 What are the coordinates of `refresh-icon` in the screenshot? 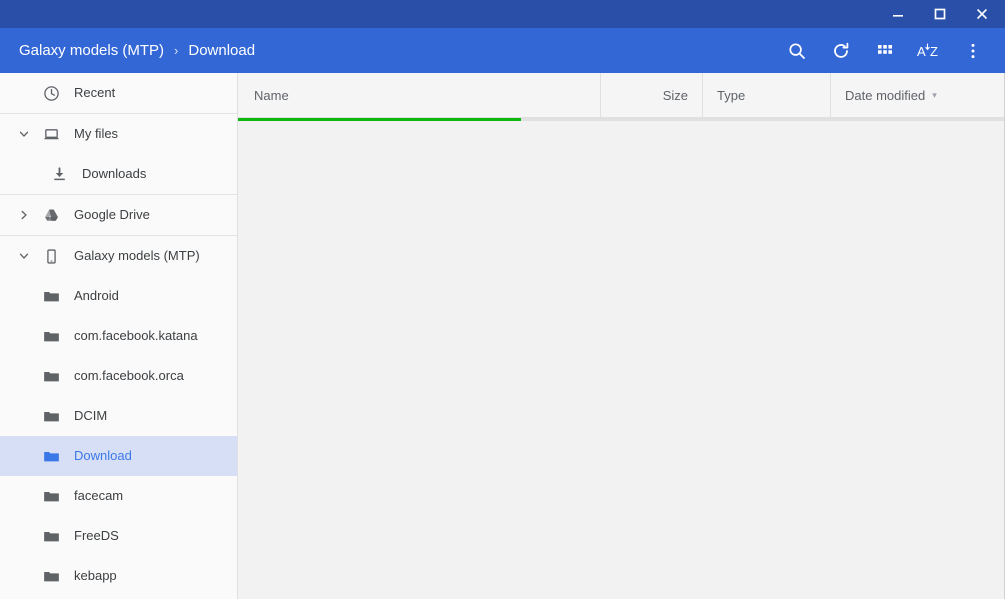 It's located at (841, 50).